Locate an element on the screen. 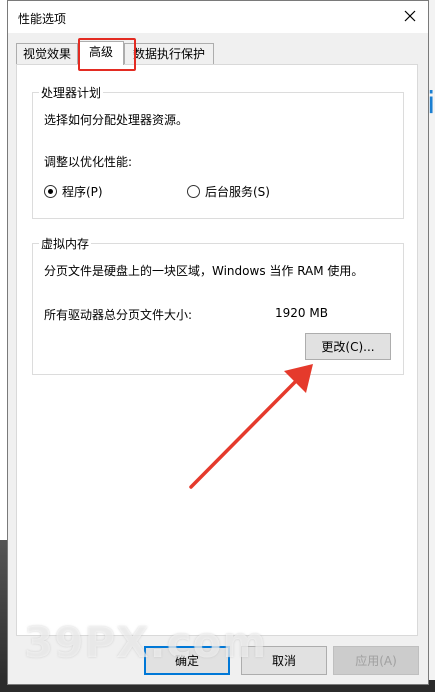  cancel-button: 取消 is located at coordinates (284, 660).